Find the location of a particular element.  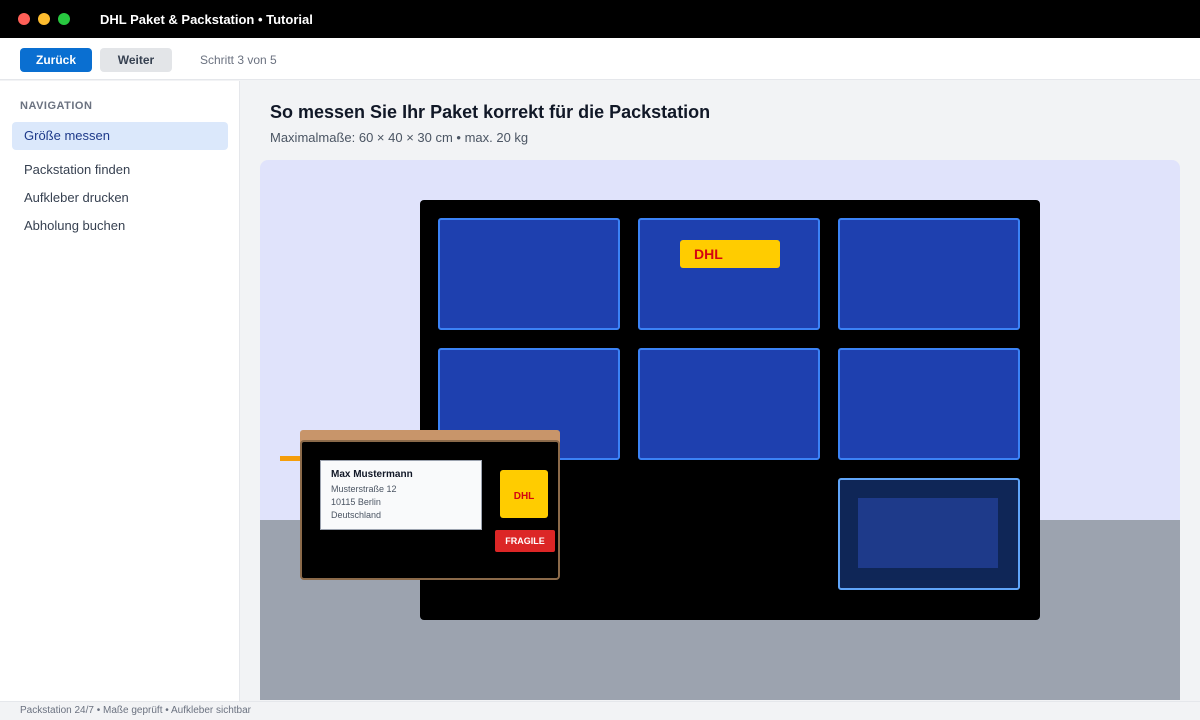

address-name: Max Mustermann is located at coordinates (372, 474).